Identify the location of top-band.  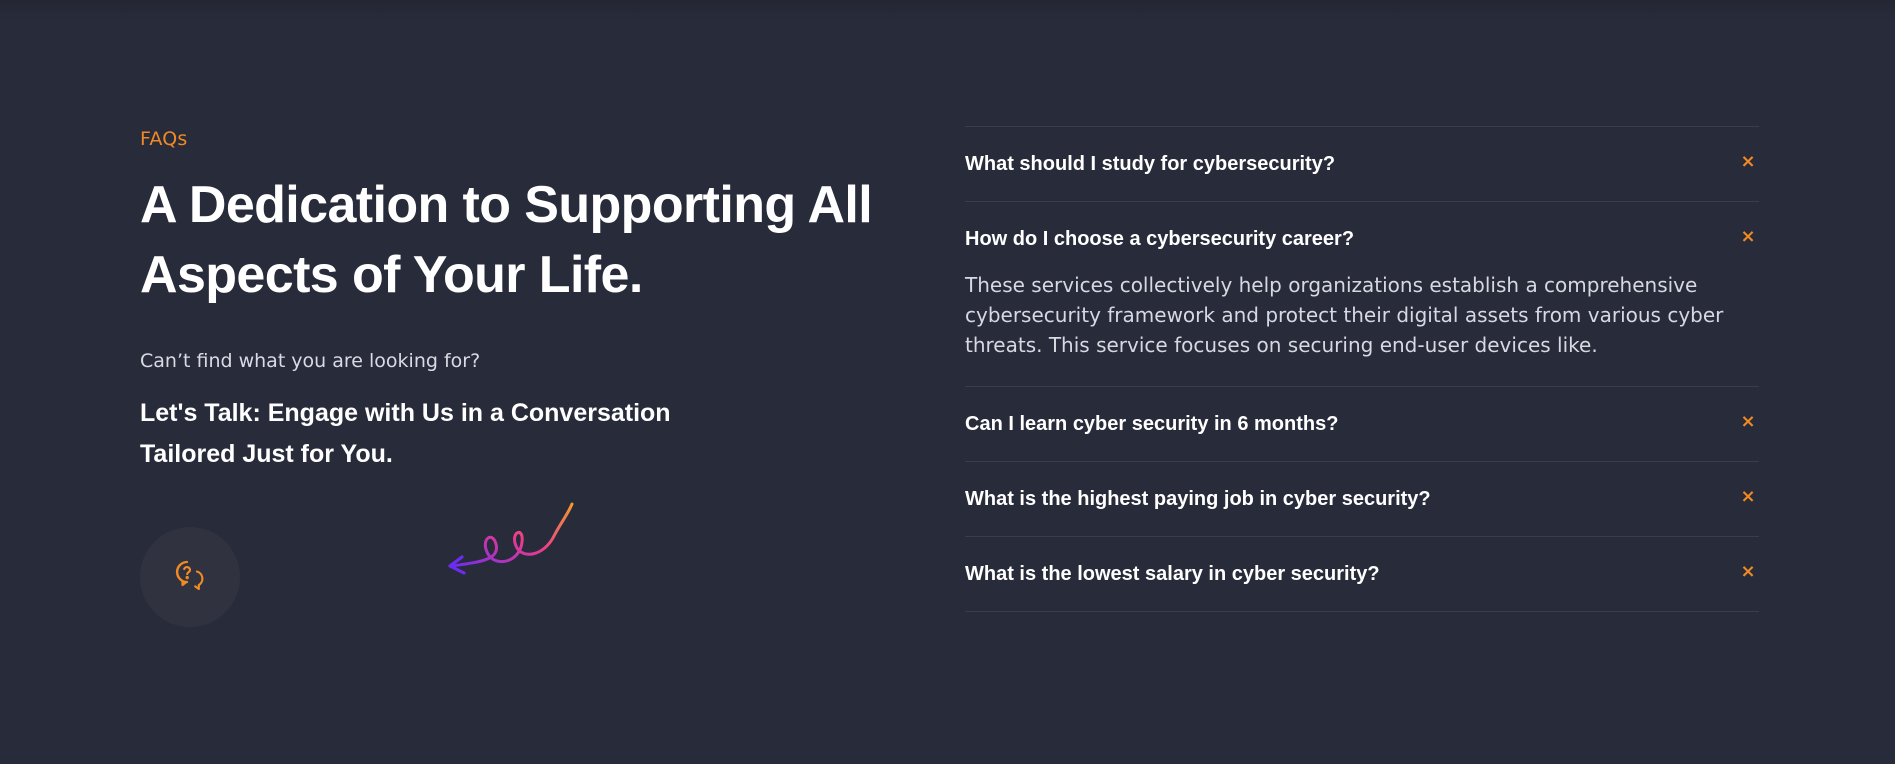
(947, 10).